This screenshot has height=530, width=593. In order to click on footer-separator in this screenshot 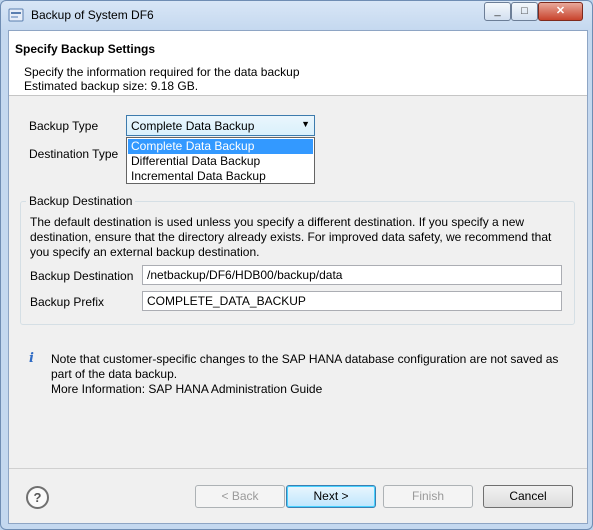, I will do `click(298, 468)`.